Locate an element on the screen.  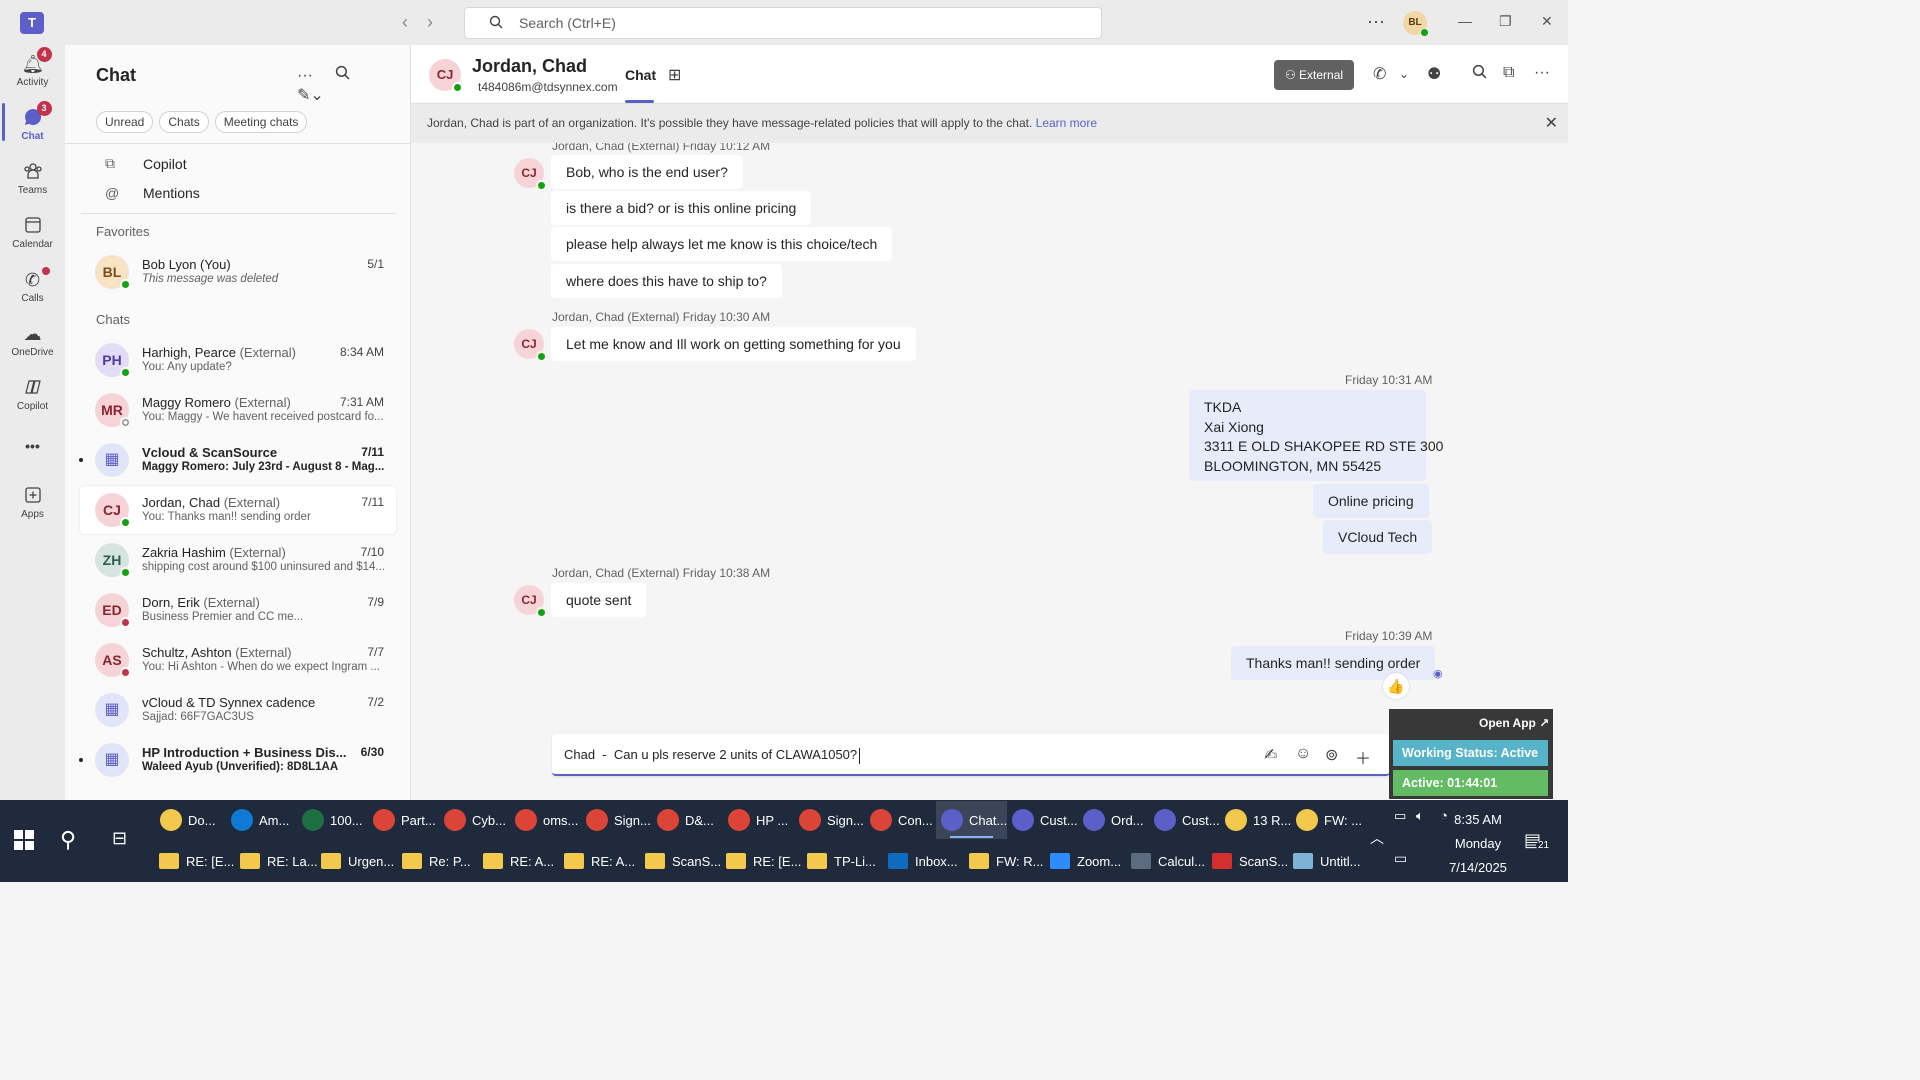
emoji-icon: ☺ is located at coordinates (1303, 754).